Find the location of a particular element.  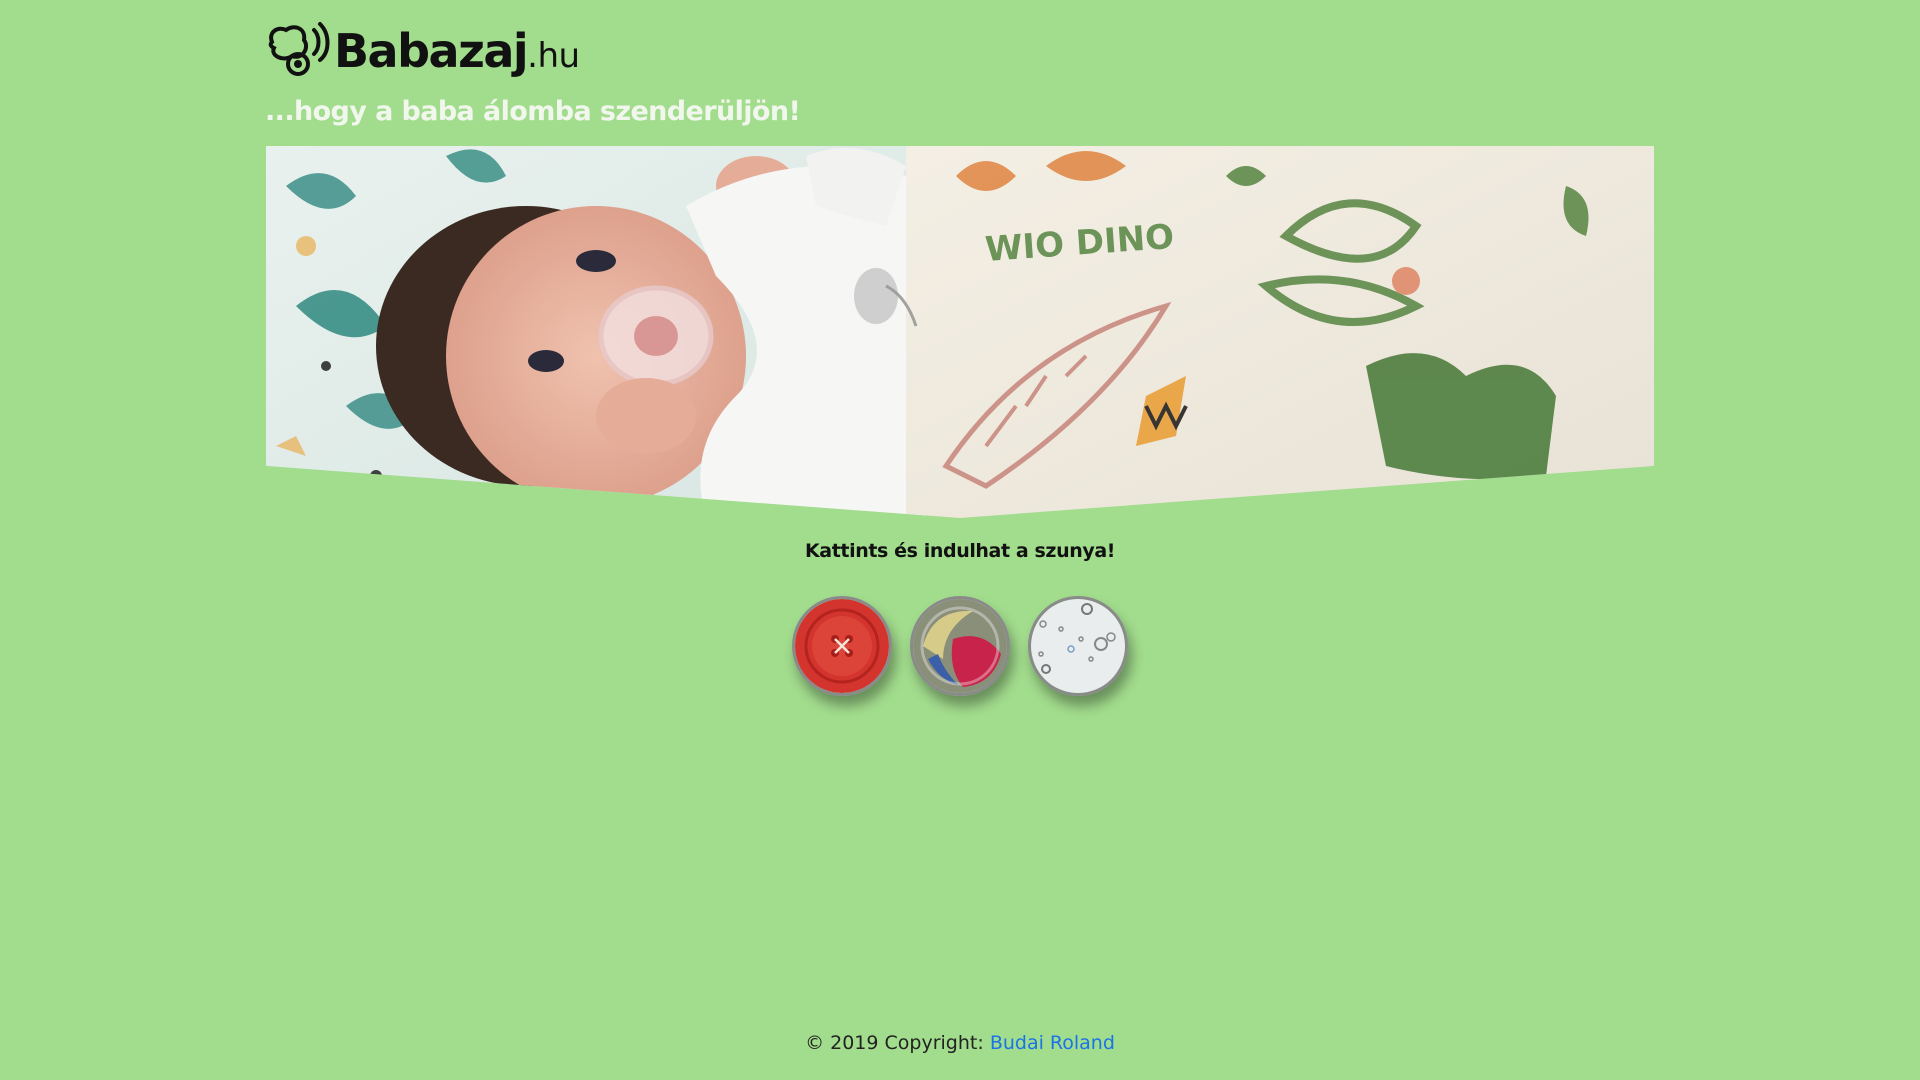

washing-machine-icon is located at coordinates (960, 646).